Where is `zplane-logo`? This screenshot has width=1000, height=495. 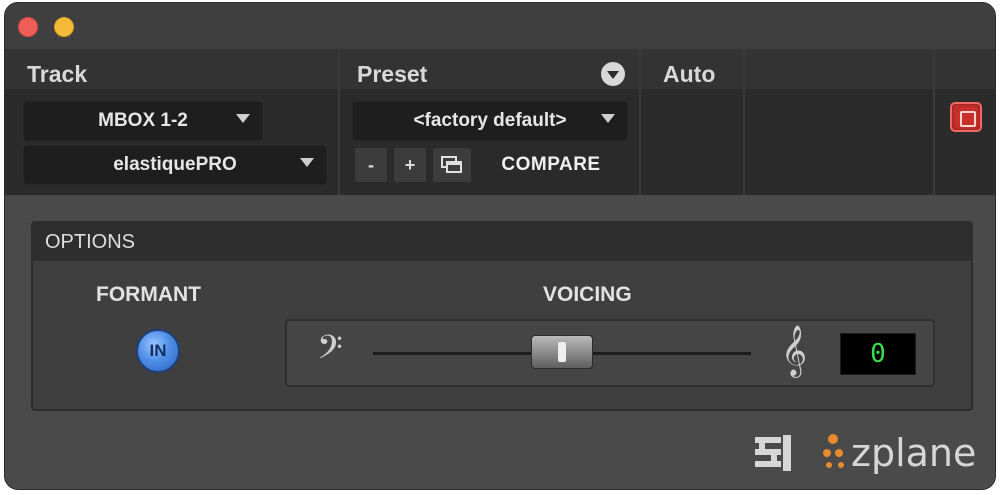 zplane-logo is located at coordinates (833, 451).